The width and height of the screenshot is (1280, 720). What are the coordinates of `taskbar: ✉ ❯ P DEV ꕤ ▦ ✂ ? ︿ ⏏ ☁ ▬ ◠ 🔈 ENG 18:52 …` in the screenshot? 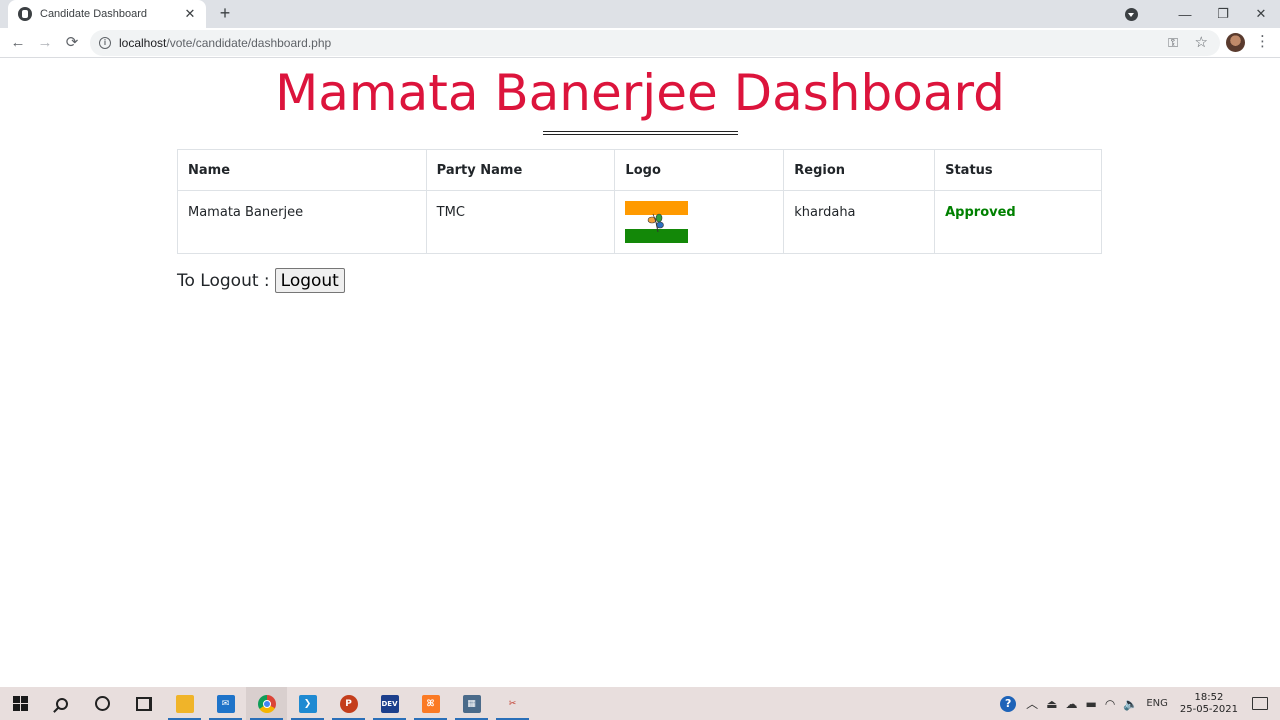 It's located at (640, 703).